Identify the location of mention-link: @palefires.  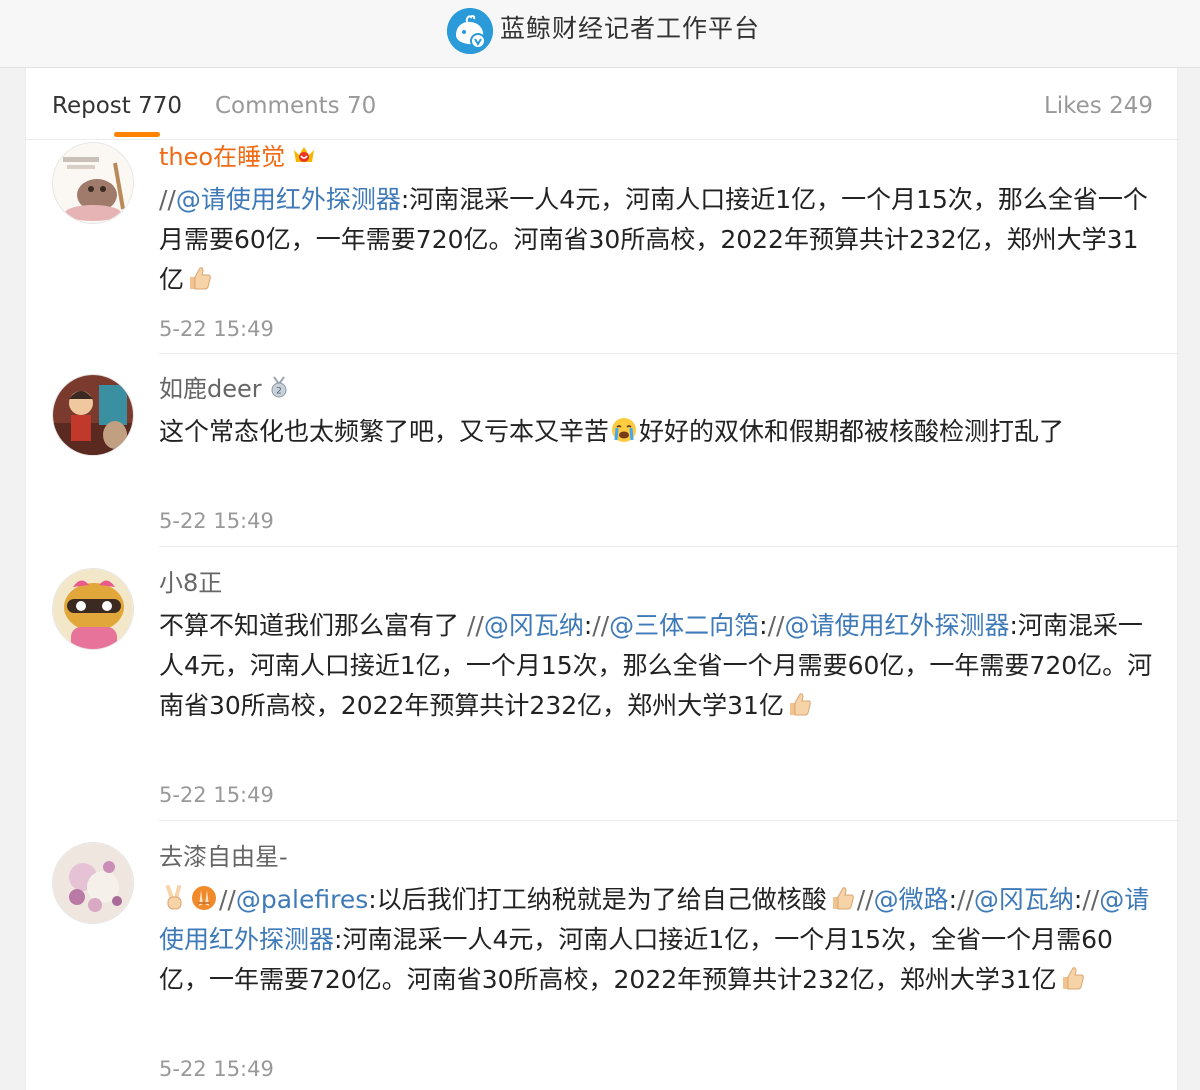
(302, 899).